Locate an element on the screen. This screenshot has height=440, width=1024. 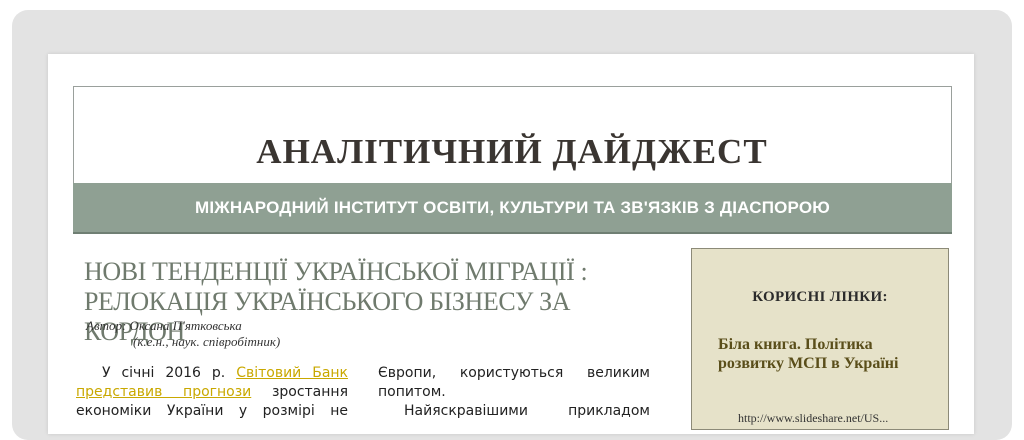
column1-line3: економіки України у розмірі не is located at coordinates (212, 411).